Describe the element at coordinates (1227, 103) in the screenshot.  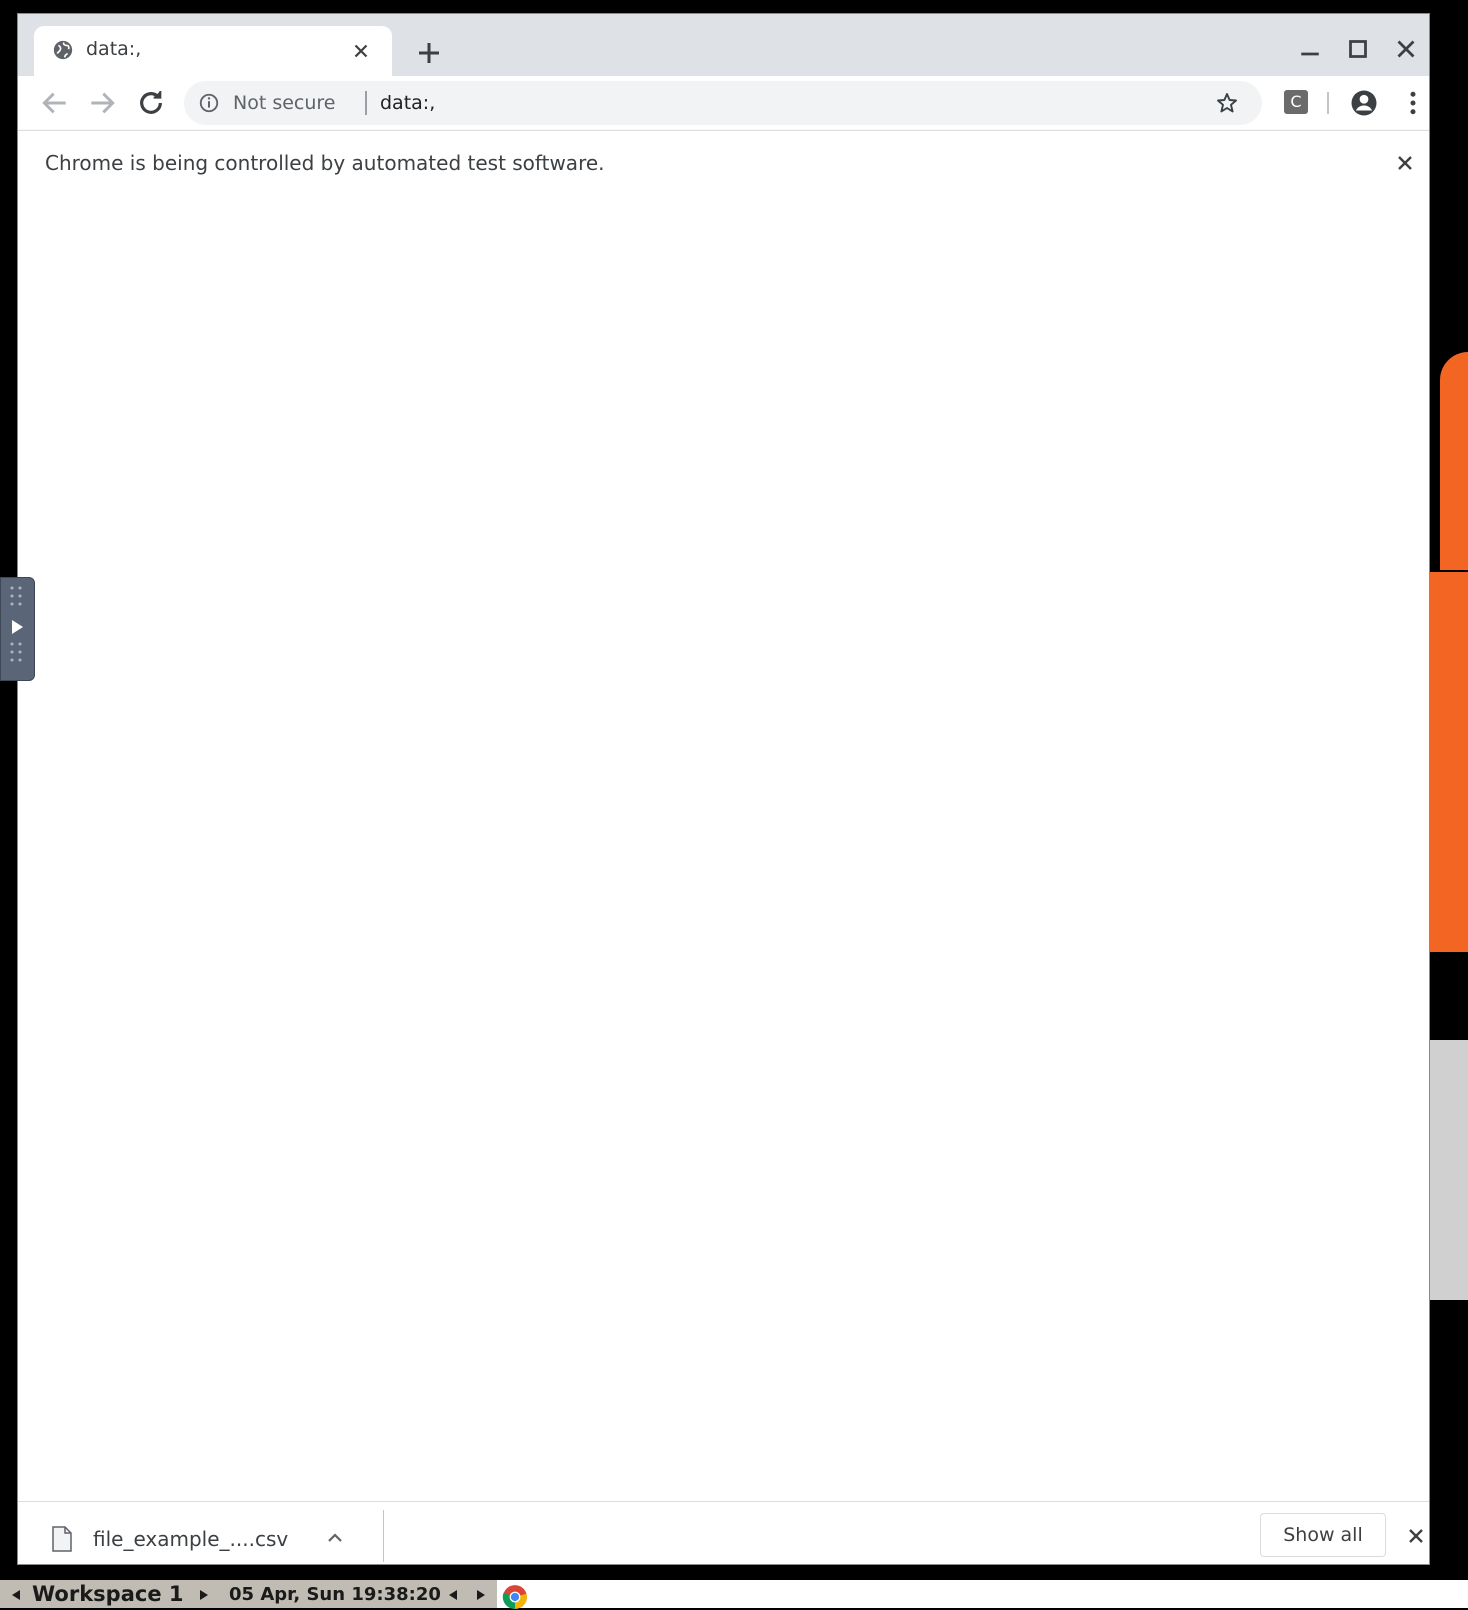
I see `star-icon` at that location.